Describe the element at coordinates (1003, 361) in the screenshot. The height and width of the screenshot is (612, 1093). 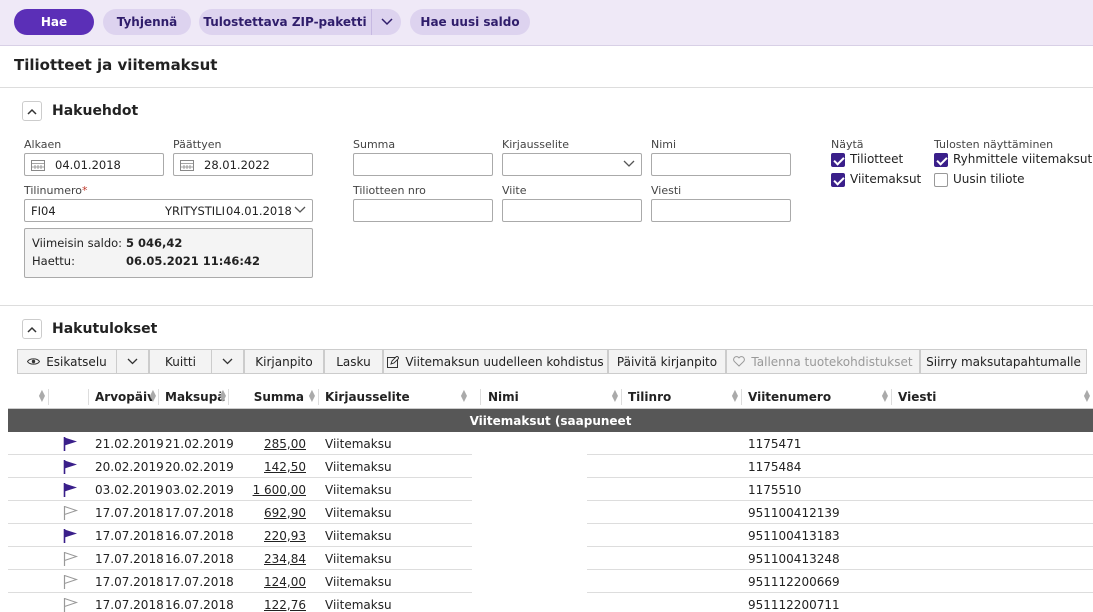
I see `go-to-payment-button: Siirry maksutapahtumalle` at that location.